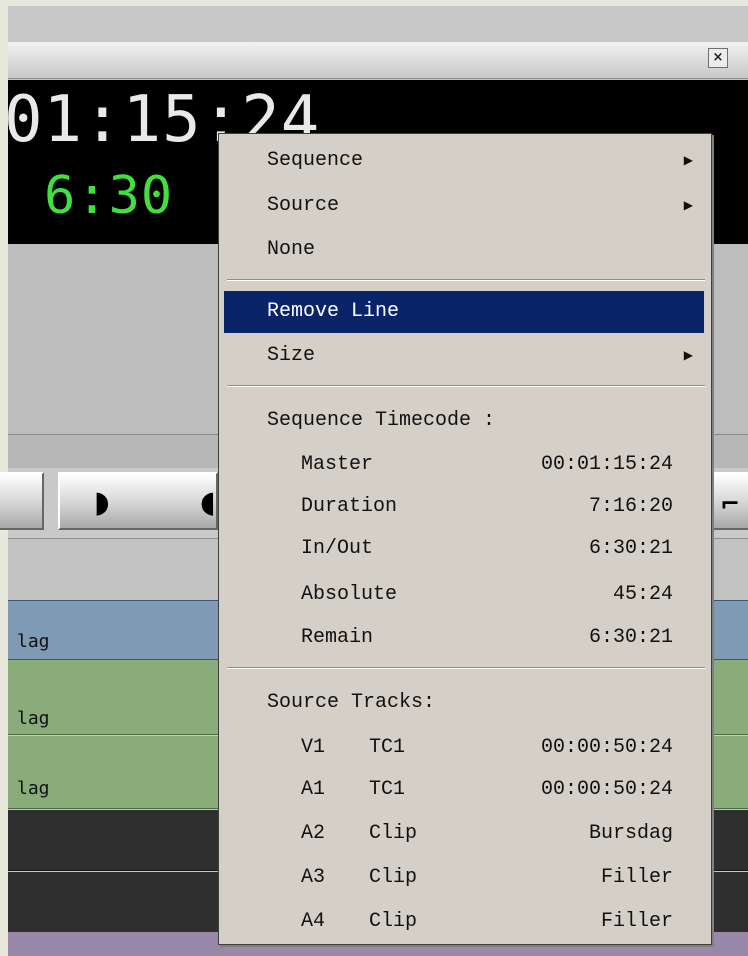 Image resolution: width=748 pixels, height=956 pixels. What do you see at coordinates (337, 548) in the screenshot?
I see `timecode-name: In/Out` at bounding box center [337, 548].